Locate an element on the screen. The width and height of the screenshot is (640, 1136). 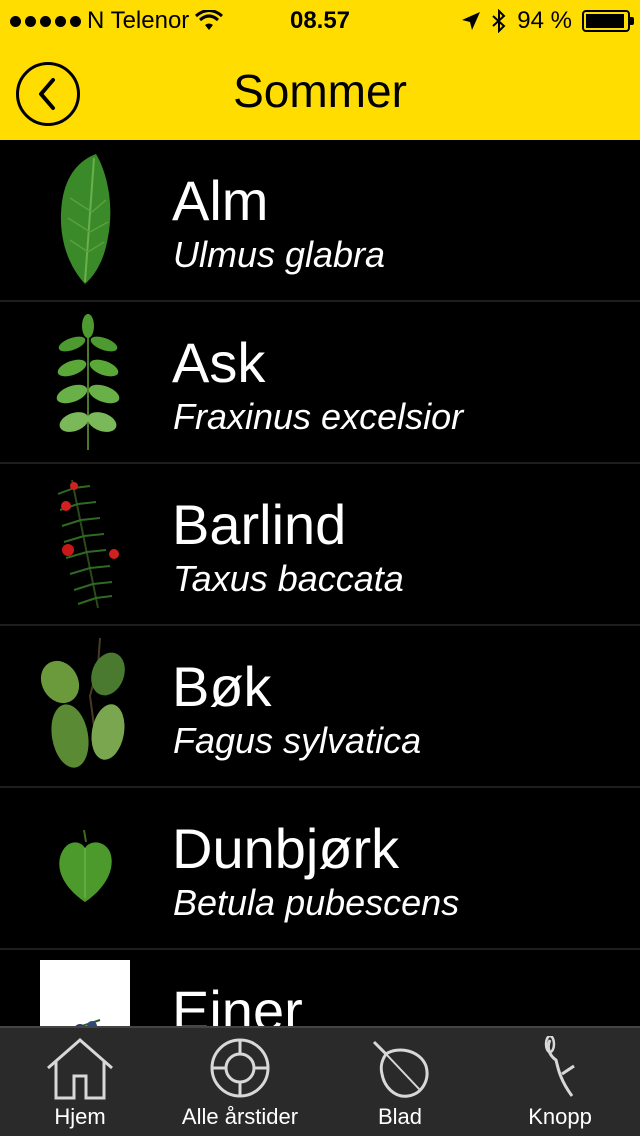
tab-bud: Knopp is located at coordinates (560, 1082).